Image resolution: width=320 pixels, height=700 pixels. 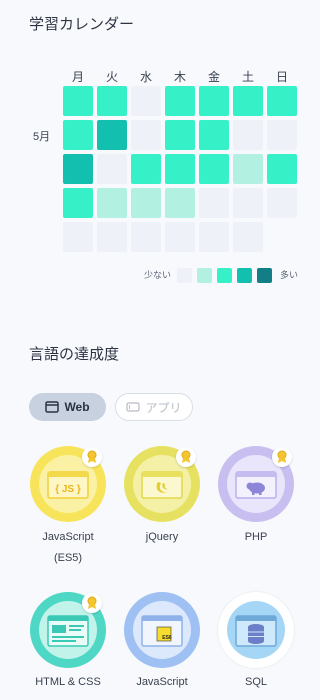 What do you see at coordinates (82, 24) in the screenshot?
I see `calendar-title: 学習カレンダー` at bounding box center [82, 24].